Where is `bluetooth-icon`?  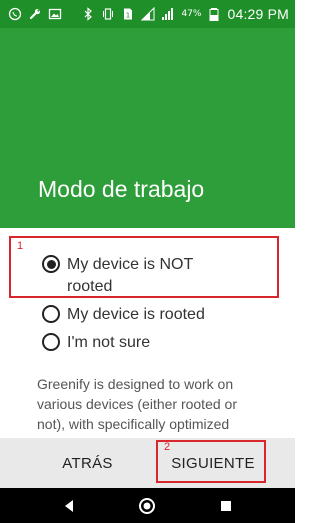 bluetooth-icon is located at coordinates (88, 14).